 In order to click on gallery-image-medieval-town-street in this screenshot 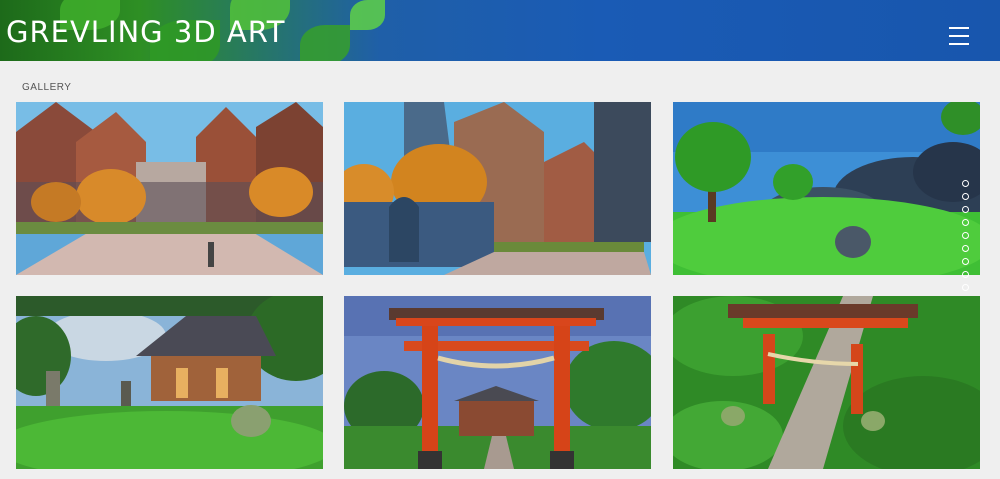, I will do `click(497, 188)`.